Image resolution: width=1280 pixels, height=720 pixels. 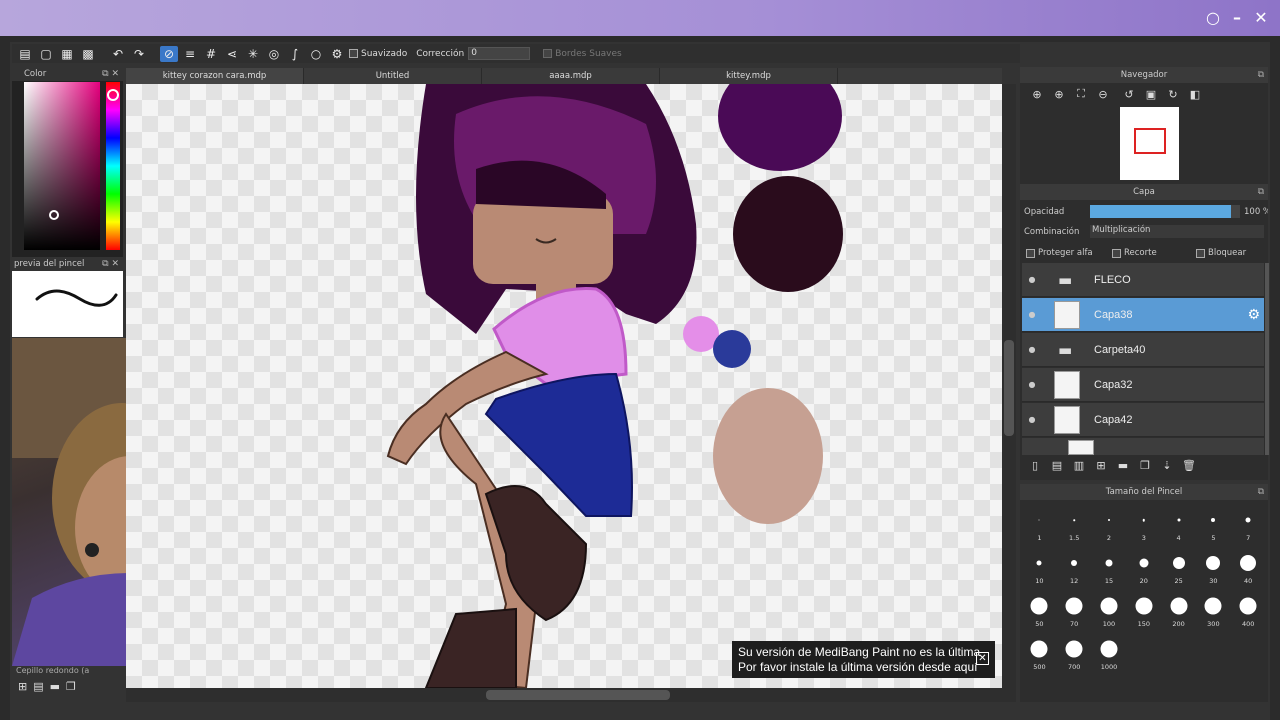 I want to click on brush-copy-icon: ❐, so click(x=71, y=686).